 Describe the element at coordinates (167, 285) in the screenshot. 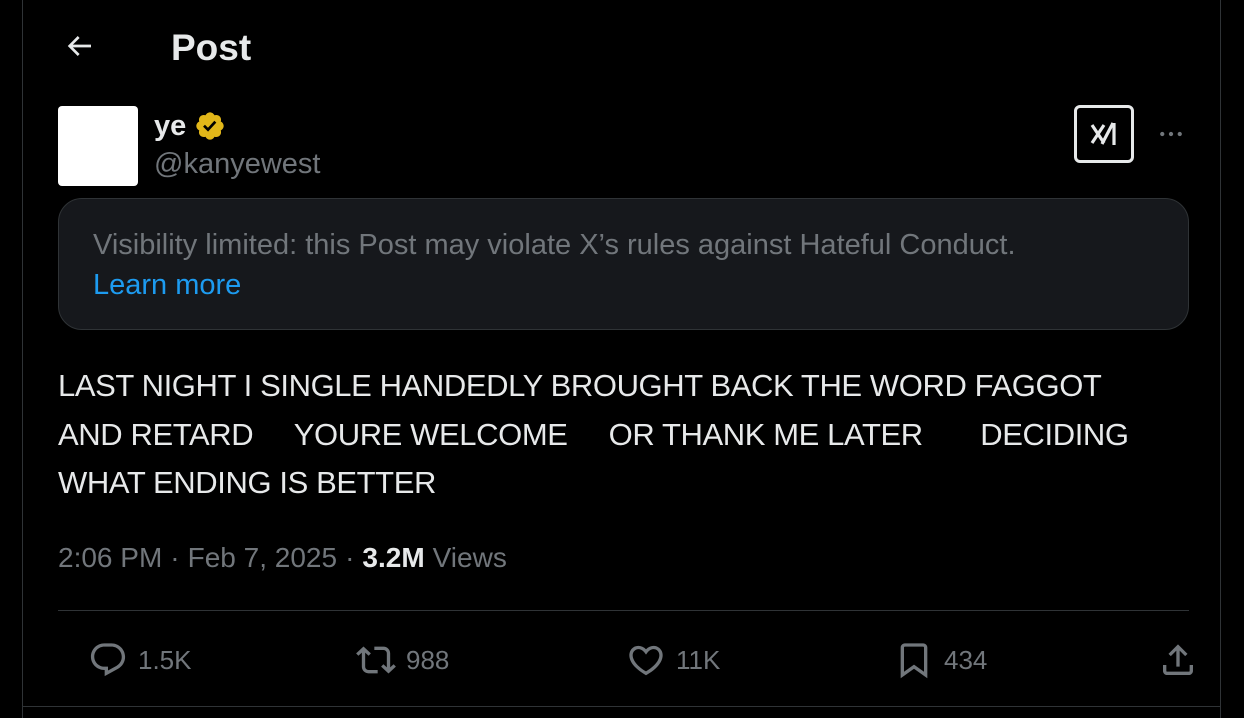

I see `learn-more-link: Learn more` at that location.